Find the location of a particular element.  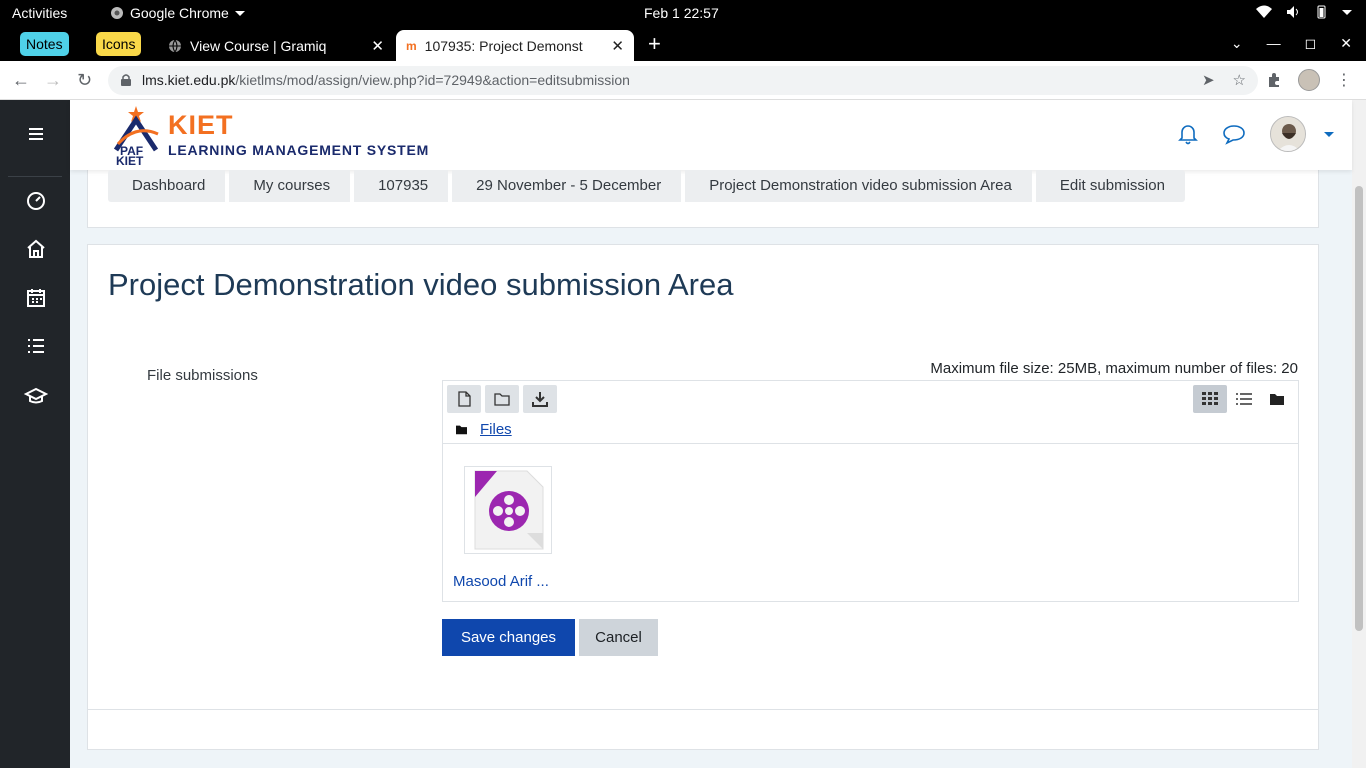

cancel-button: Cancel is located at coordinates (618, 637).